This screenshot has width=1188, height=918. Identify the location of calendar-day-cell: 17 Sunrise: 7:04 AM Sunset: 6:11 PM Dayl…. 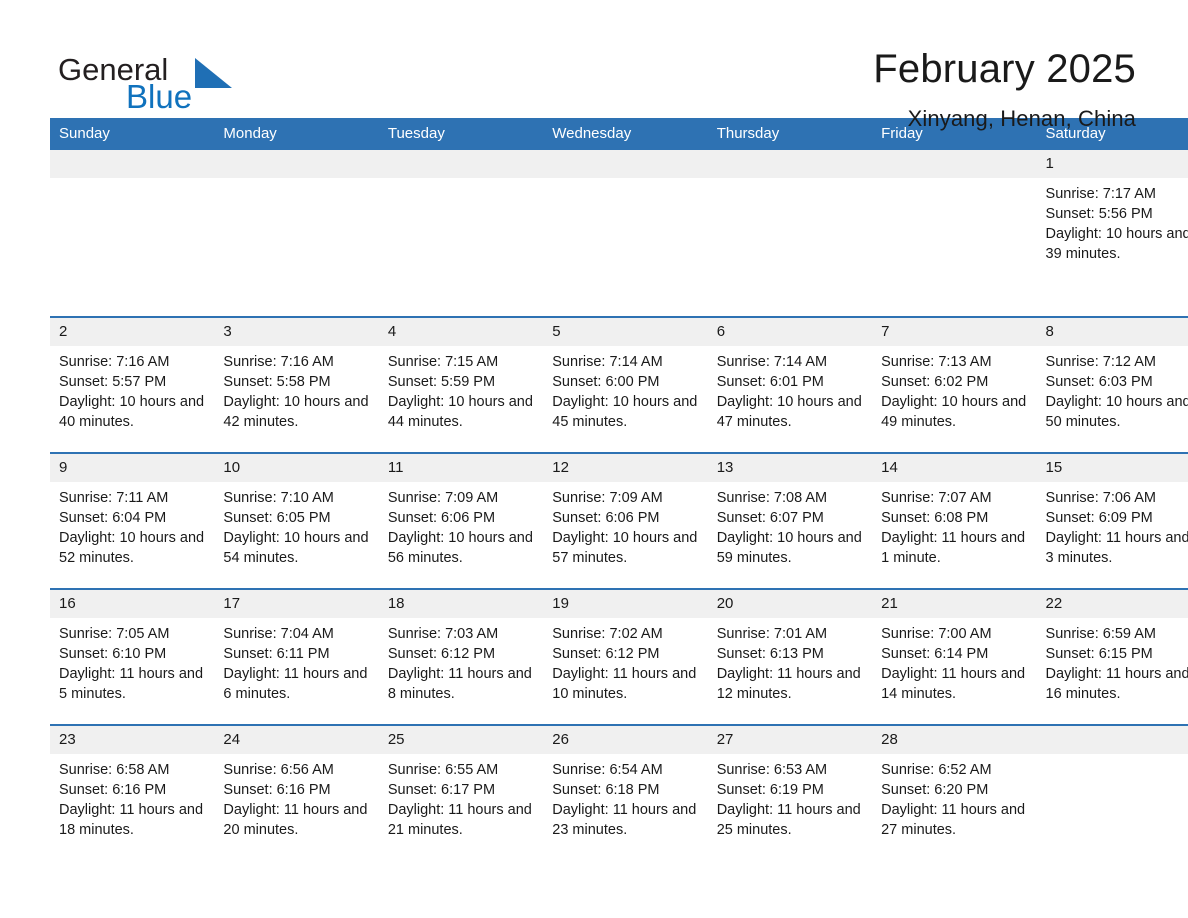
(296, 656).